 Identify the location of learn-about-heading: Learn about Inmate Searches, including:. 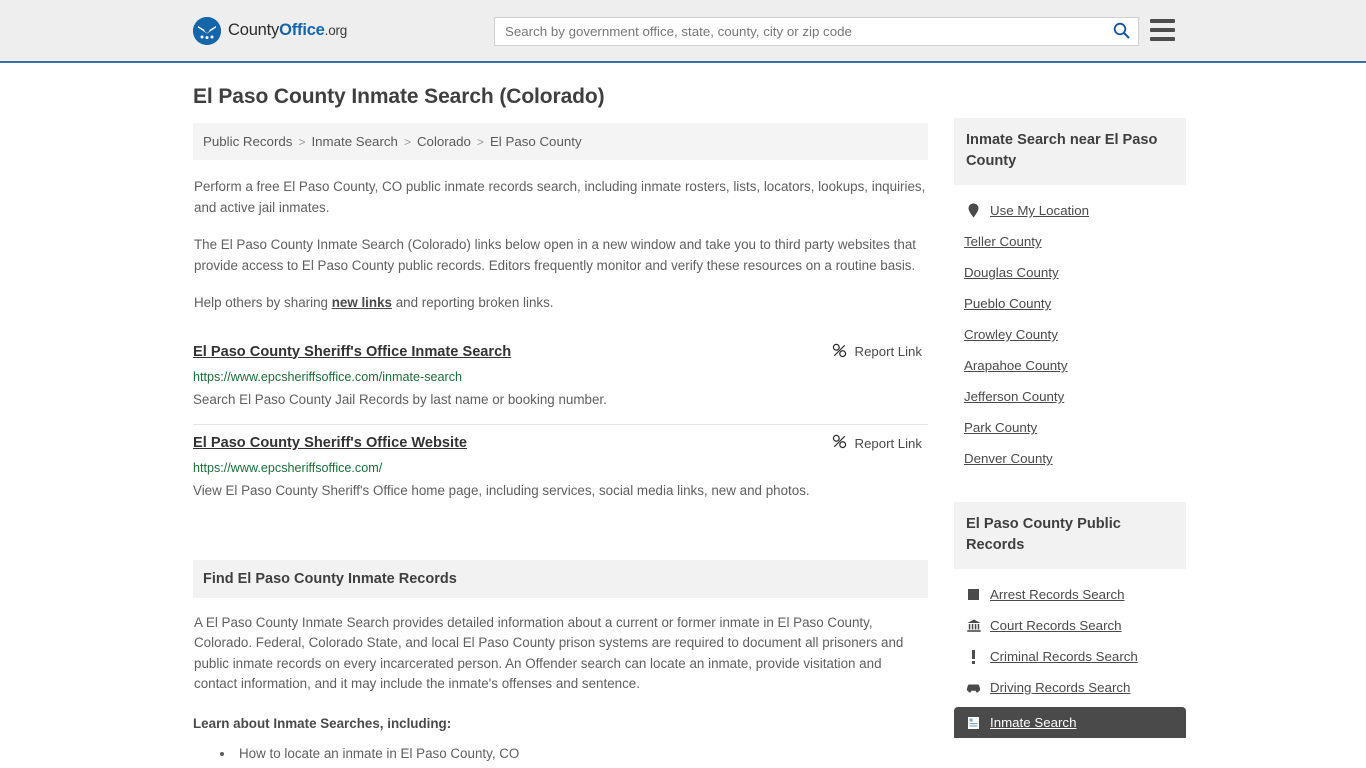
(322, 723).